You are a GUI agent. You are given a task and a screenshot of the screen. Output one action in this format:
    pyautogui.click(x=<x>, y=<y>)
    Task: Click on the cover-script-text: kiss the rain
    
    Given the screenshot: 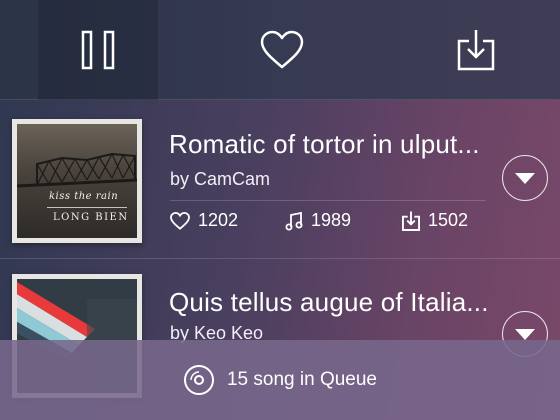 What is the action you would take?
    pyautogui.click(x=84, y=196)
    